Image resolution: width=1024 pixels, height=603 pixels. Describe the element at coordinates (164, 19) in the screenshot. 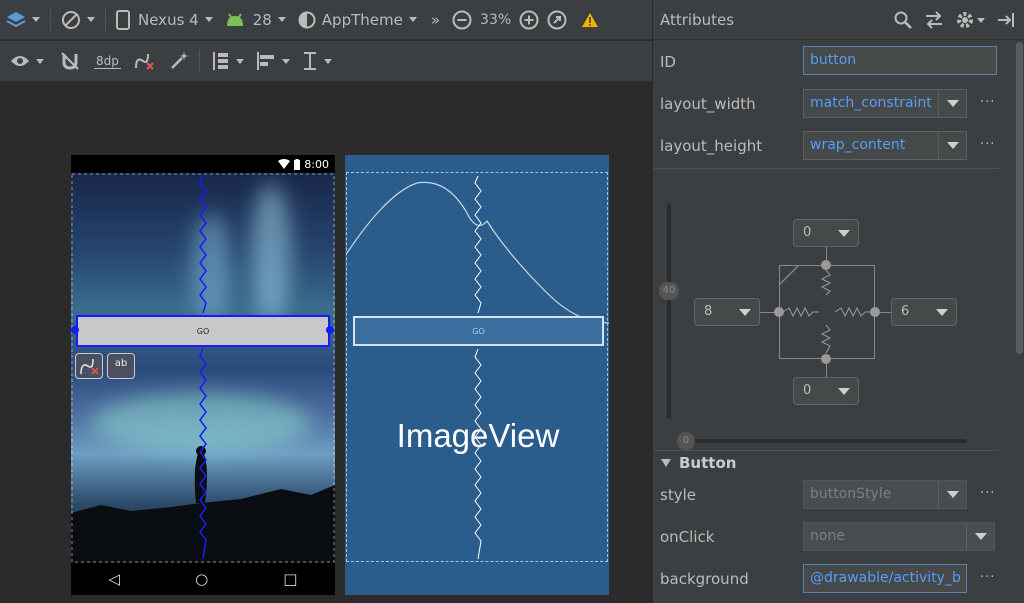

I see `device-selector: Nexus 4` at that location.